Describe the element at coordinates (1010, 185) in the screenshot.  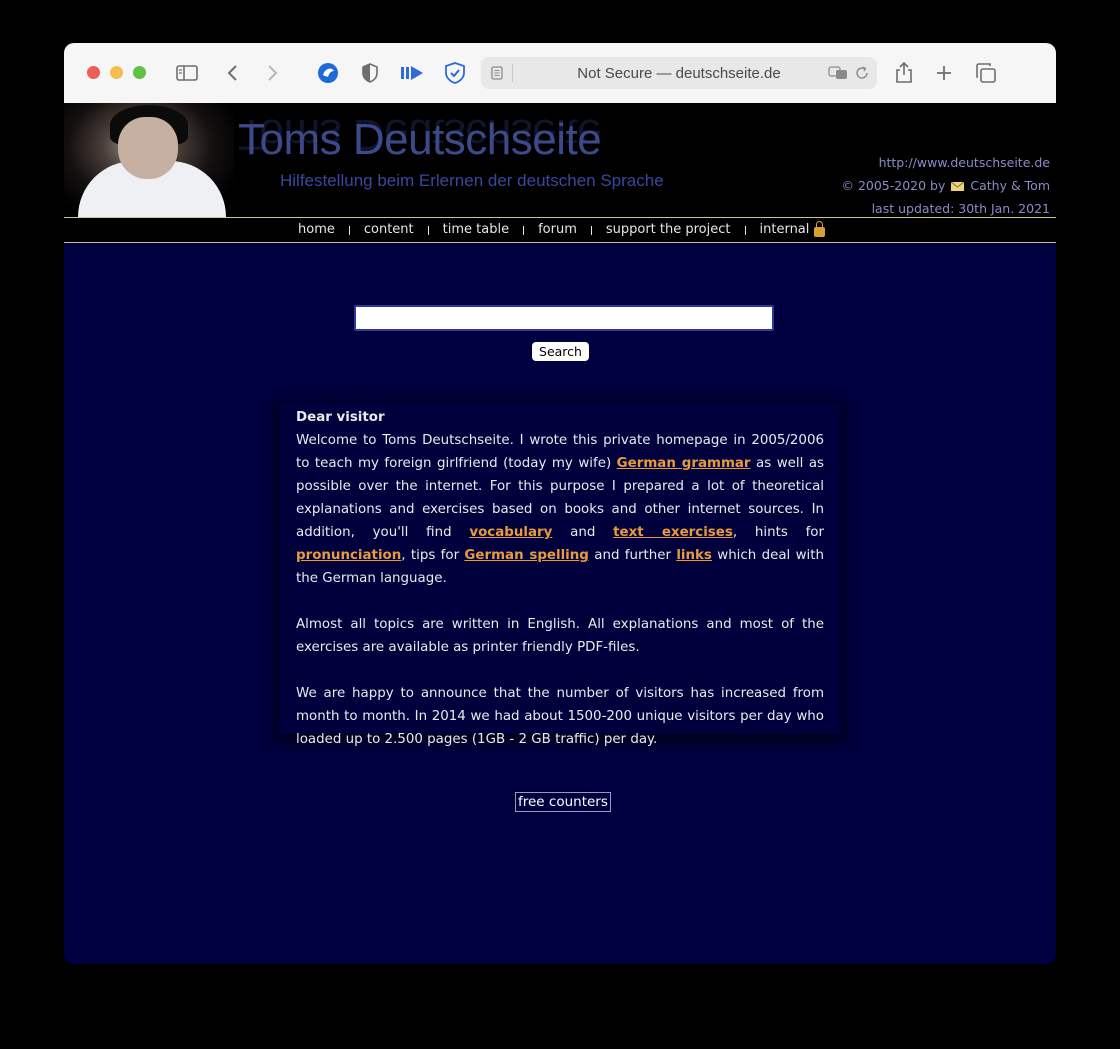
I see `copyright-names: Cathy & Tom` at that location.